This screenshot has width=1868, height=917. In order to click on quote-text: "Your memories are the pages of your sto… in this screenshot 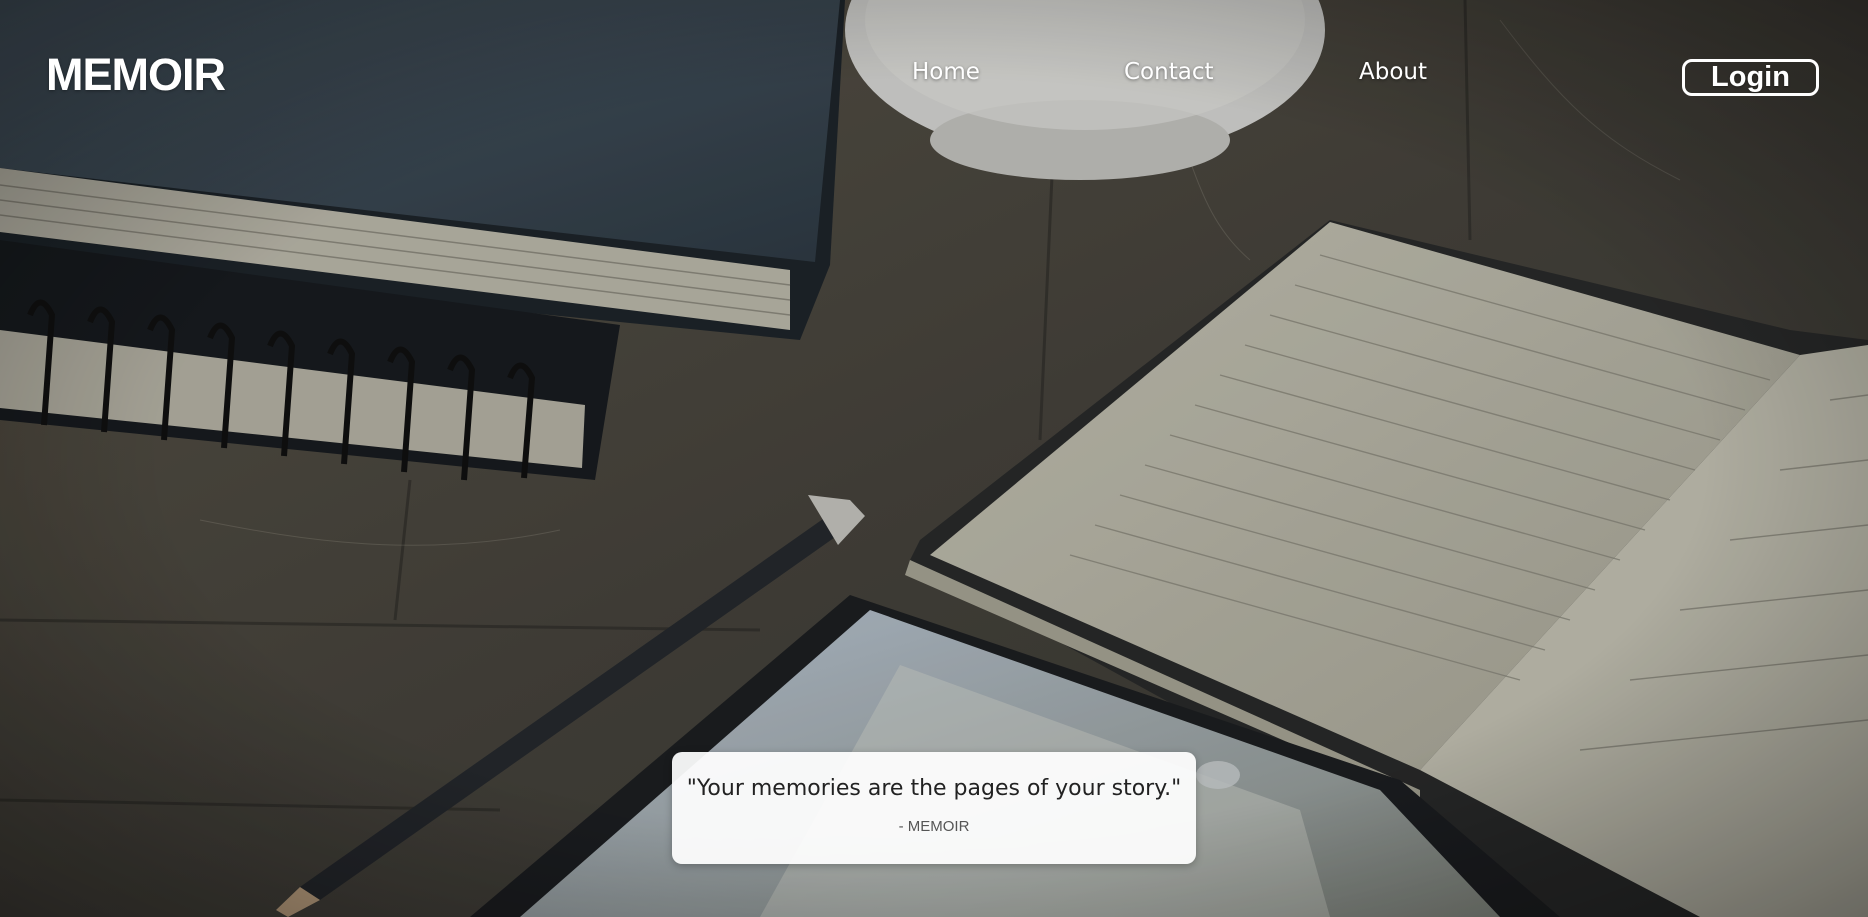, I will do `click(934, 788)`.